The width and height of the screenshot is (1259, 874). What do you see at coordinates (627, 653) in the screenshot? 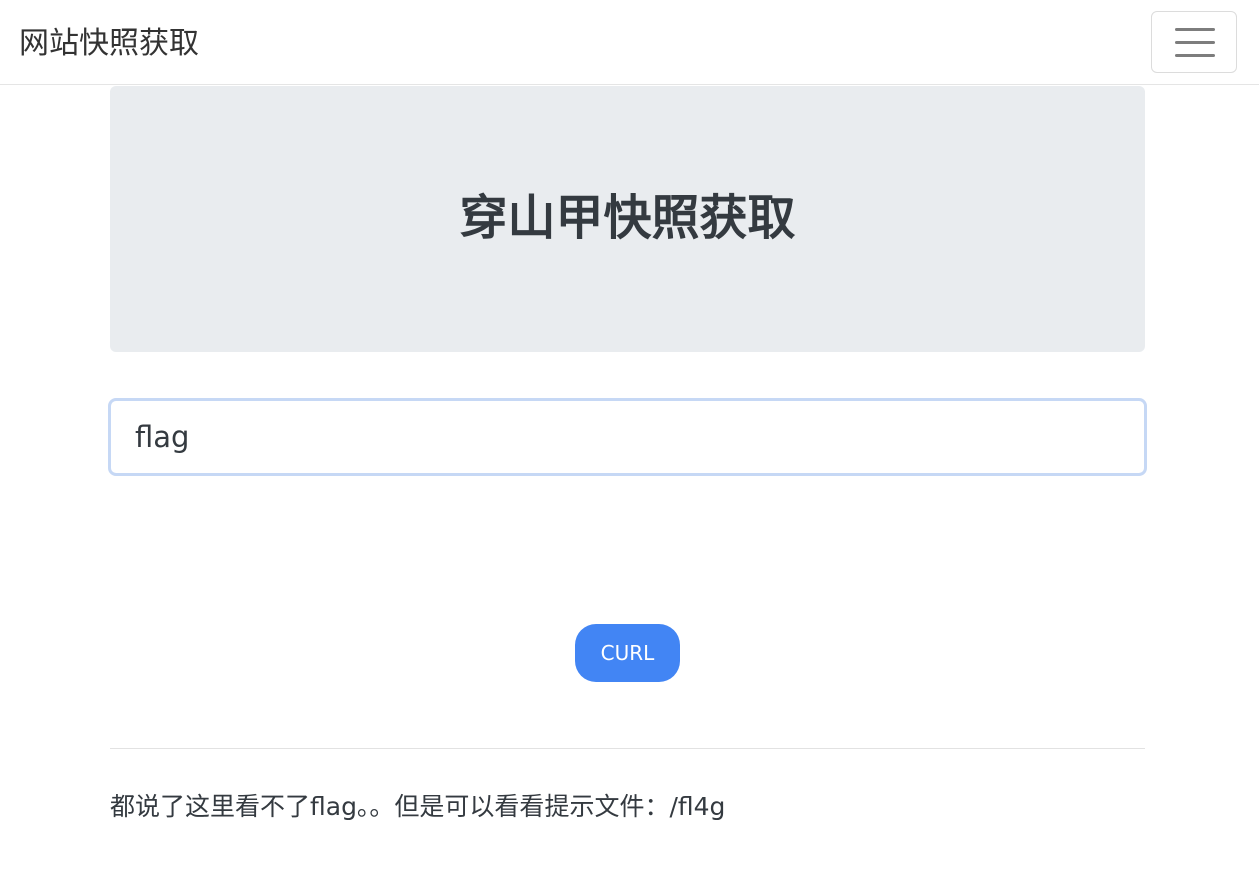
I see `curl-button: CURL` at bounding box center [627, 653].